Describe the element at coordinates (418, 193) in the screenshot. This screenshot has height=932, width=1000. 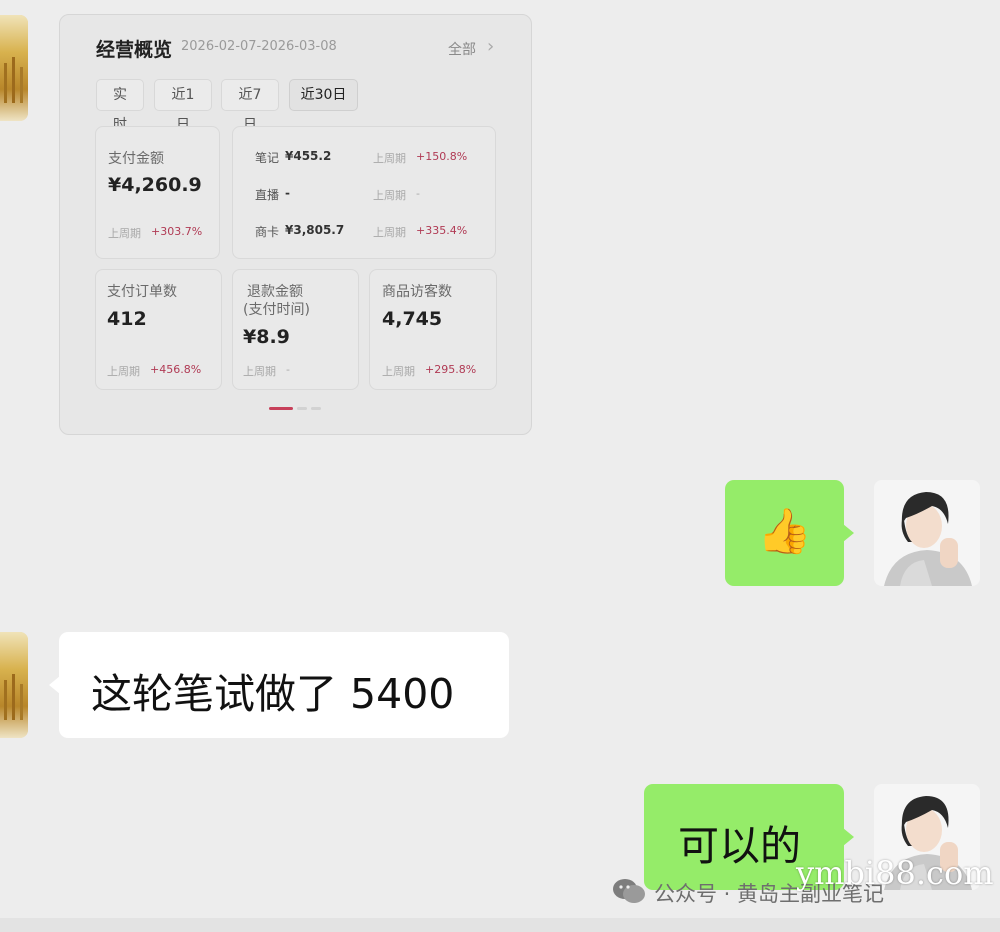
I see `live-change: -` at that location.